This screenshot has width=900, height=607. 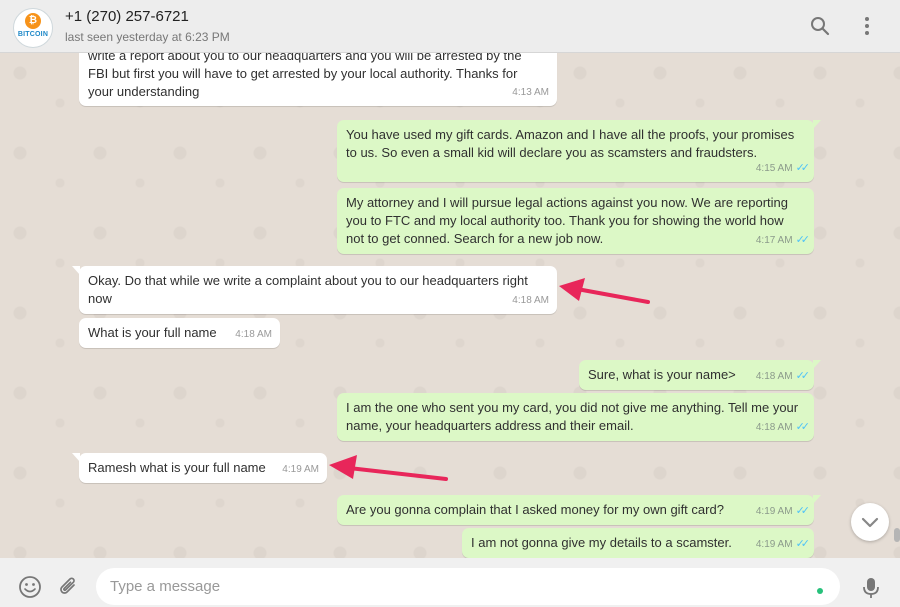 I want to click on message-incoming: Ramesh what is your full name 4:19 AM, so click(x=199, y=468).